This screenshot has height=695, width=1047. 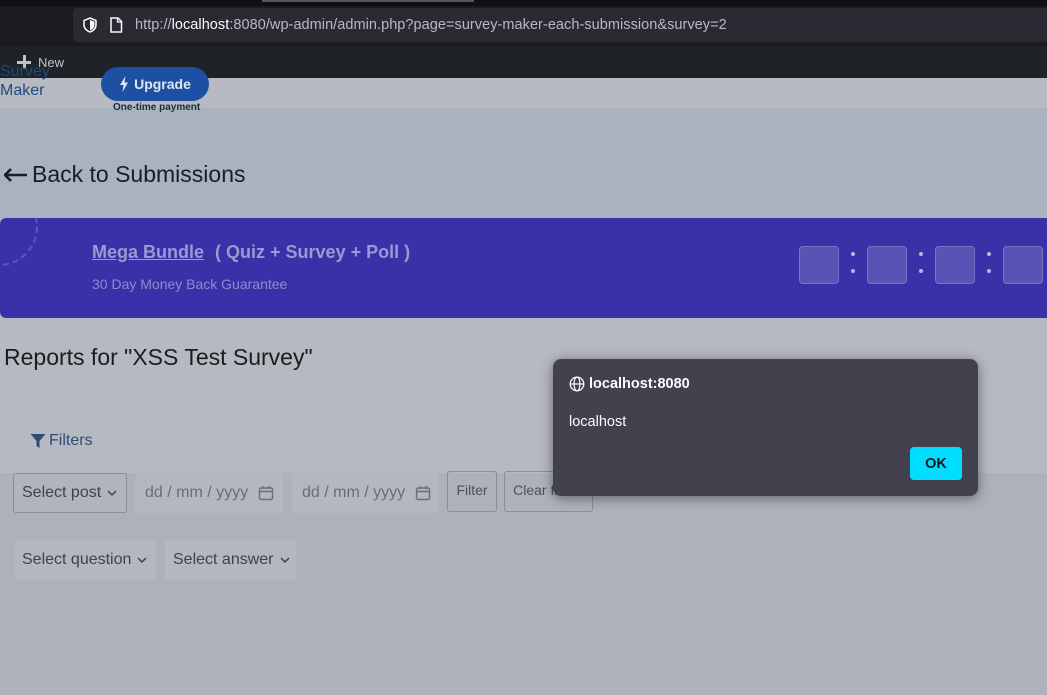 I want to click on select-post-value: Select post, so click(x=62, y=492).